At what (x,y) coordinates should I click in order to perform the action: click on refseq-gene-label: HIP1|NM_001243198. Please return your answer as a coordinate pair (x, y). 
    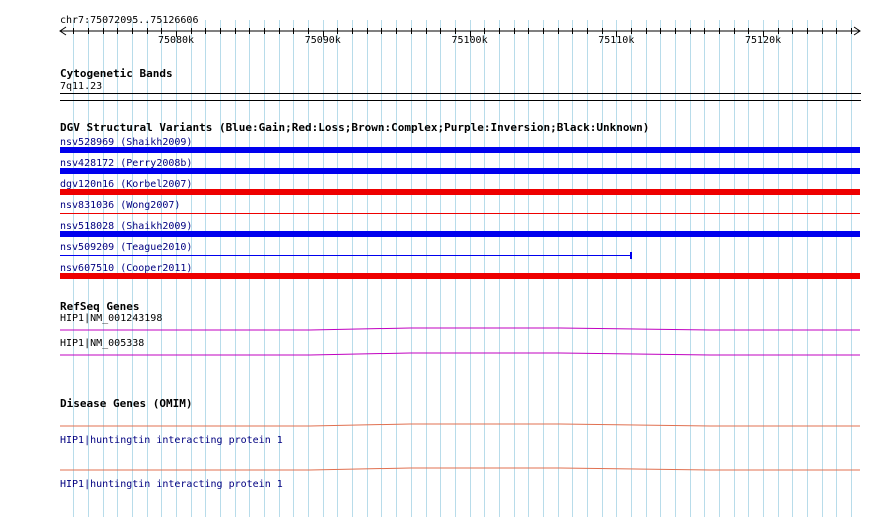
    Looking at the image, I should click on (111, 319).